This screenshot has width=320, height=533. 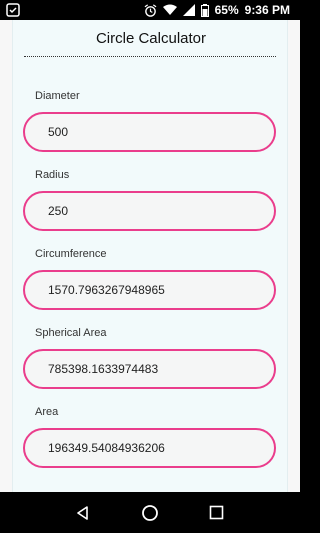 I want to click on circumference-input: 1570.7963267948965, so click(x=149, y=290).